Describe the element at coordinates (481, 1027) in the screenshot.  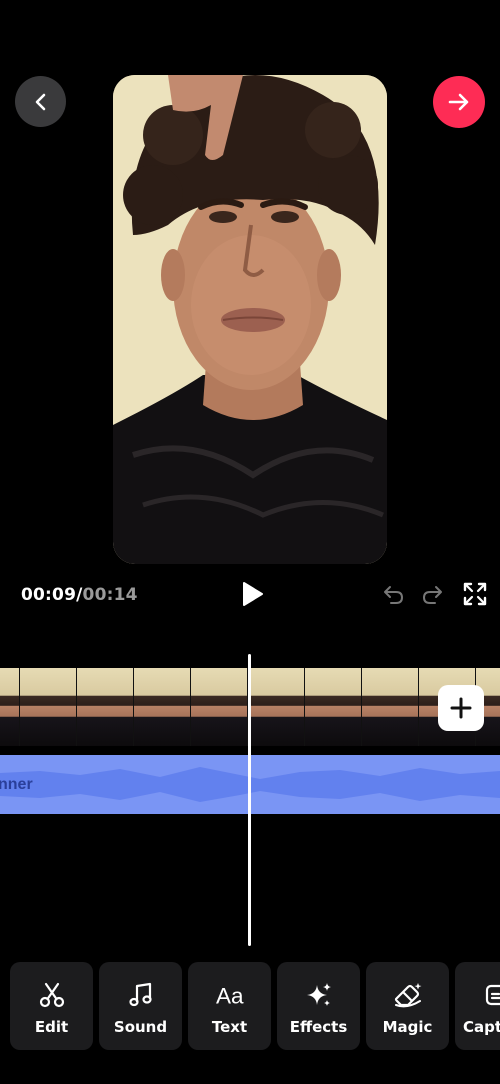
I see `captions-tool-label: Capt` at that location.